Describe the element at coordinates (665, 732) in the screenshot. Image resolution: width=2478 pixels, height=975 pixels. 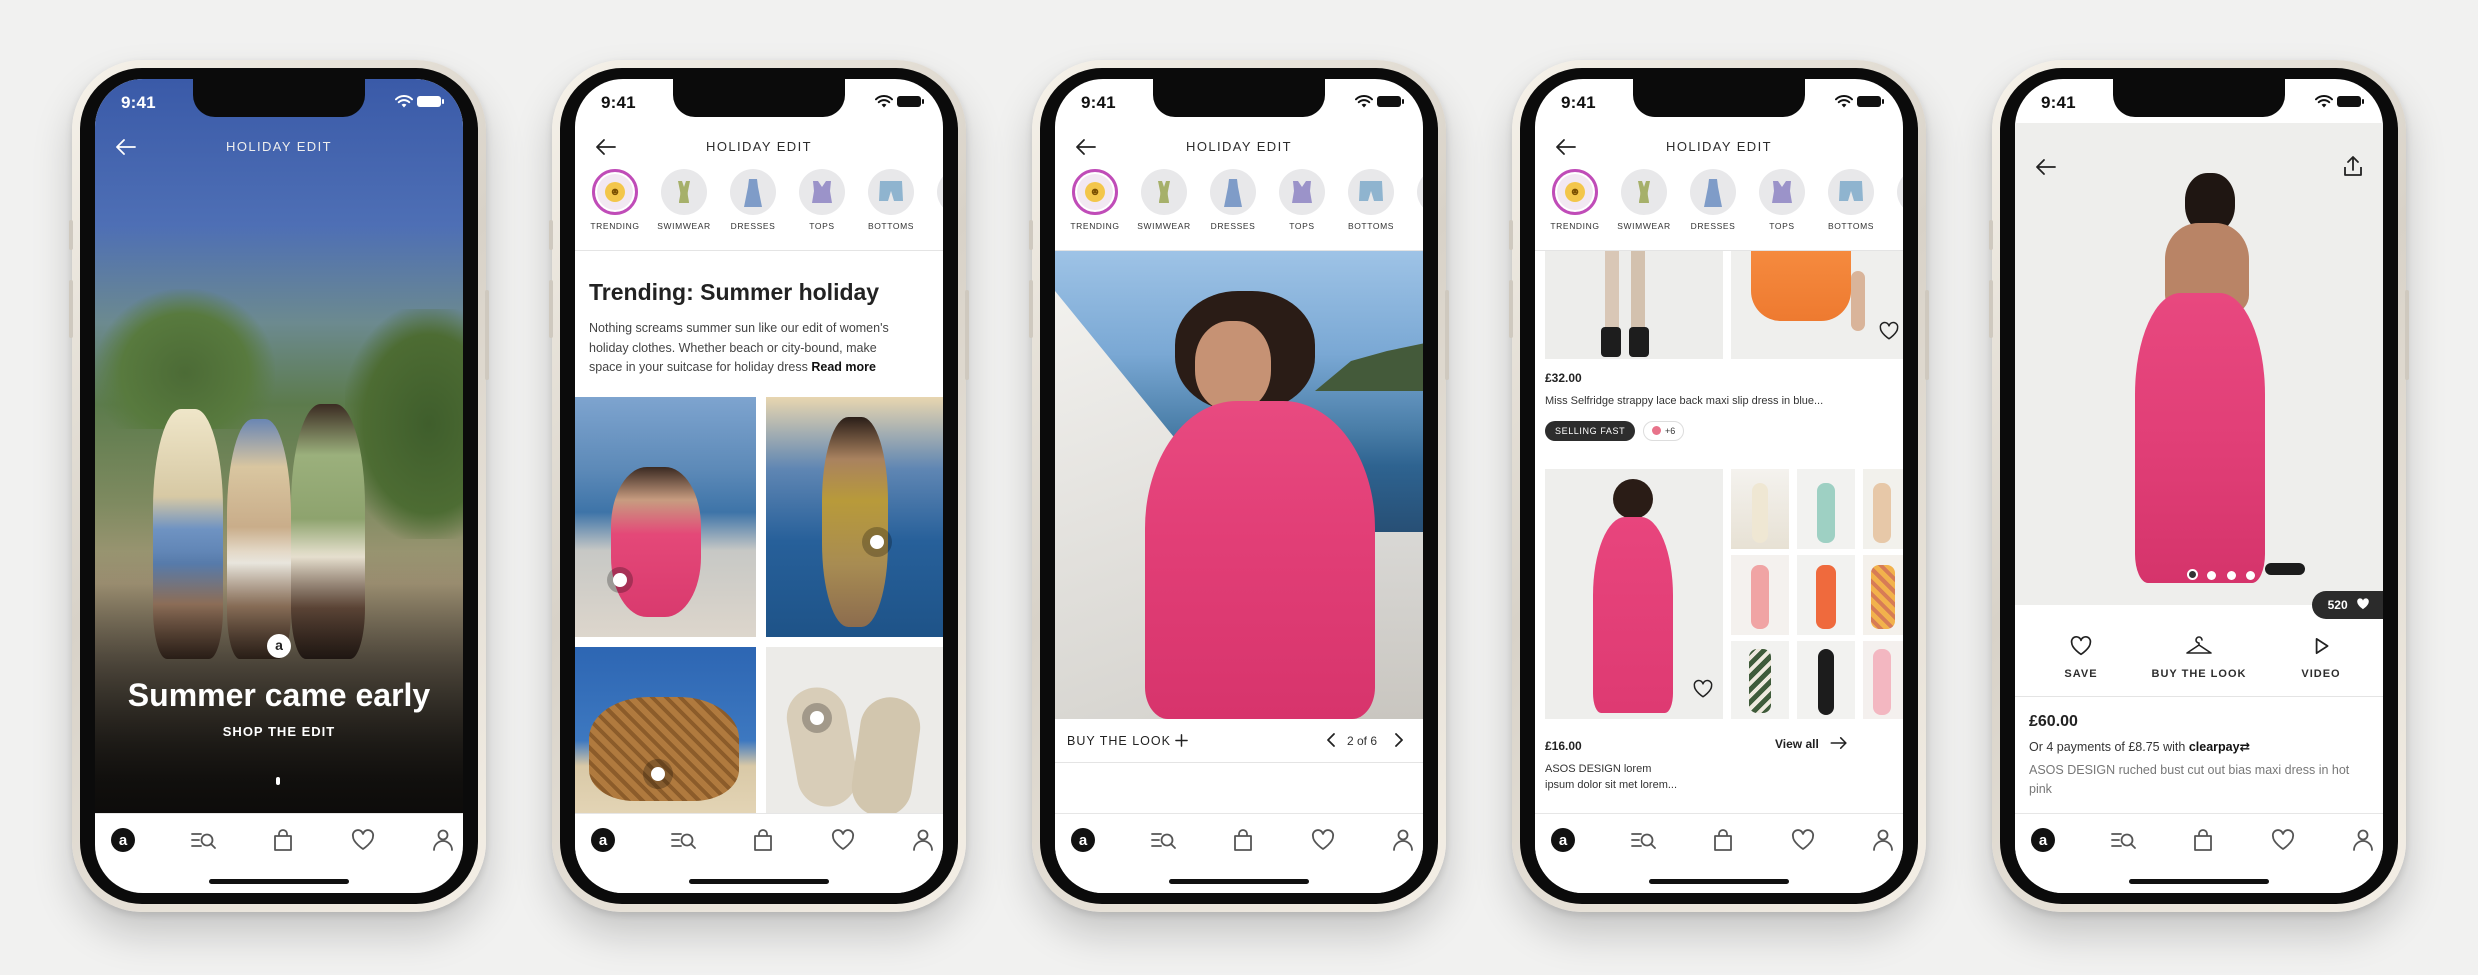
I see `look-tile-straw-bag` at that location.